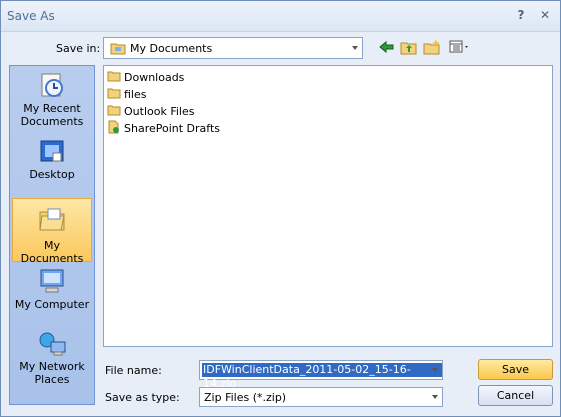 The width and height of the screenshot is (561, 417). I want to click on place-label: My Documents, so click(52, 252).